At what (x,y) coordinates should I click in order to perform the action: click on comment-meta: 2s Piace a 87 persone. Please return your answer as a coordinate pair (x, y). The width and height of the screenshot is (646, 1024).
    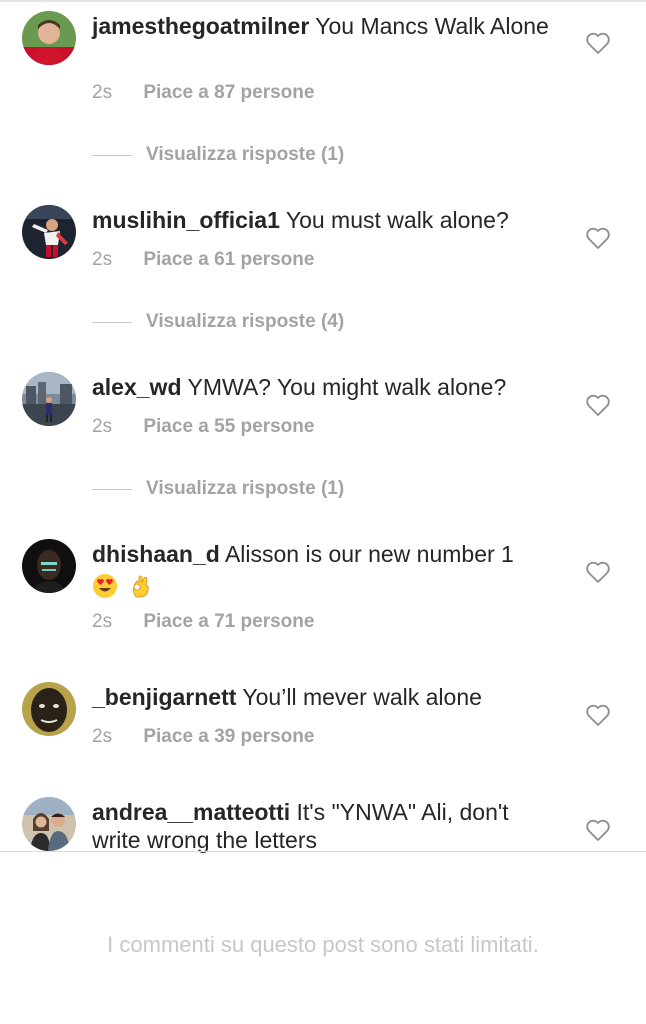
    Looking at the image, I should click on (203, 93).